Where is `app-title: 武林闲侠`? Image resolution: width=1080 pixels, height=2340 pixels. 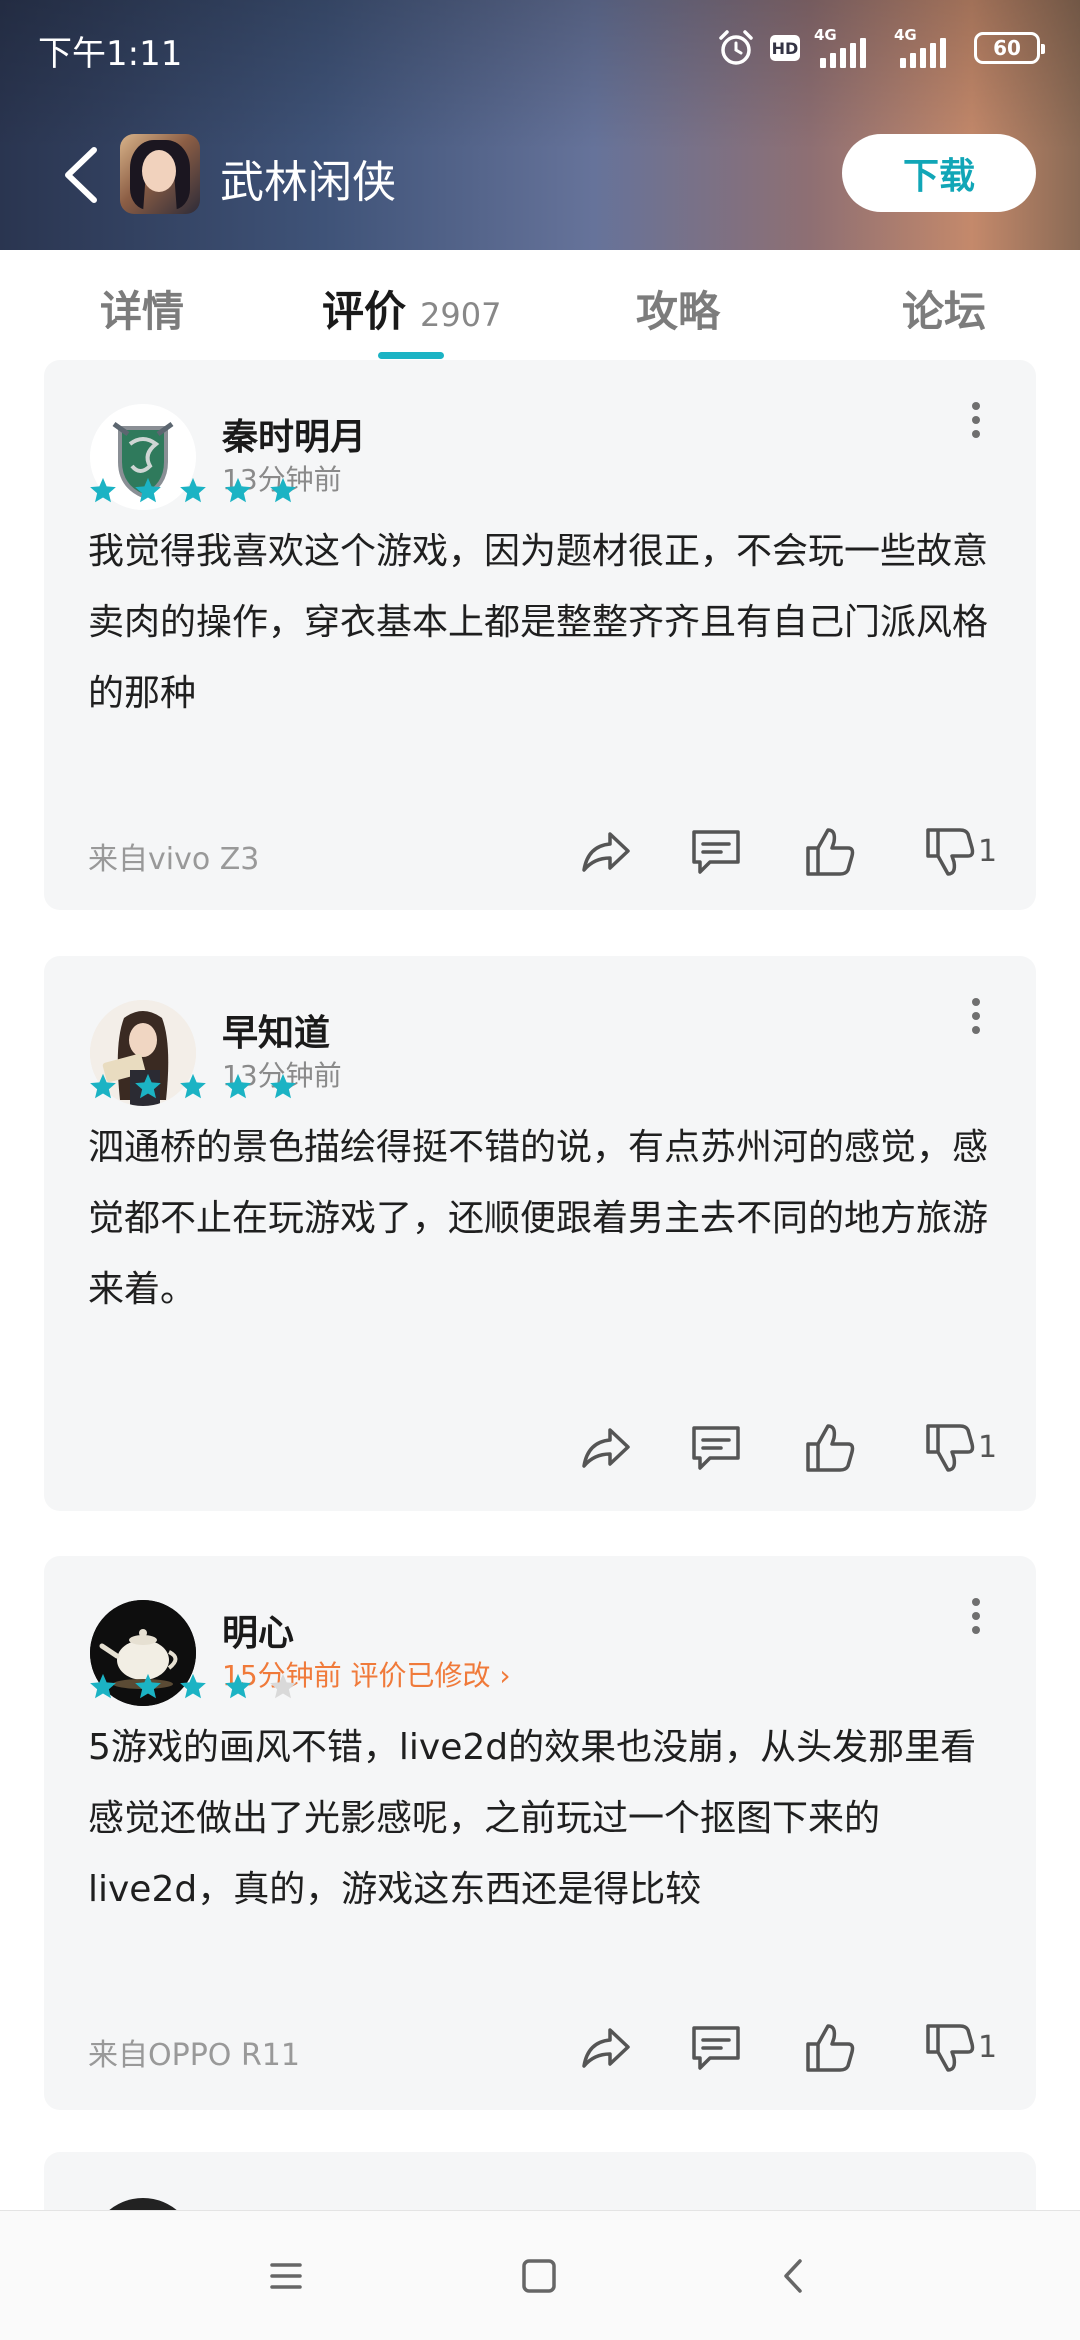
app-title: 武林闲侠 is located at coordinates (308, 182).